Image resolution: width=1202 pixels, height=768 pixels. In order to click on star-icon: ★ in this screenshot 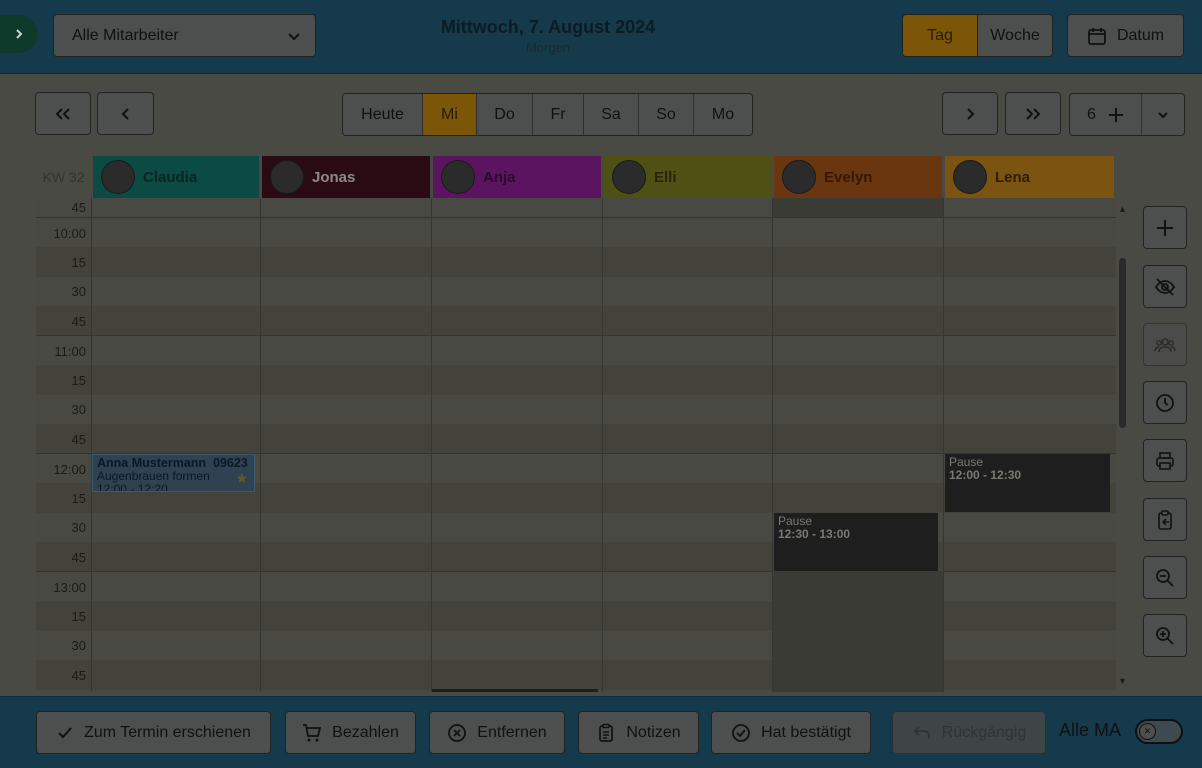, I will do `click(241, 478)`.